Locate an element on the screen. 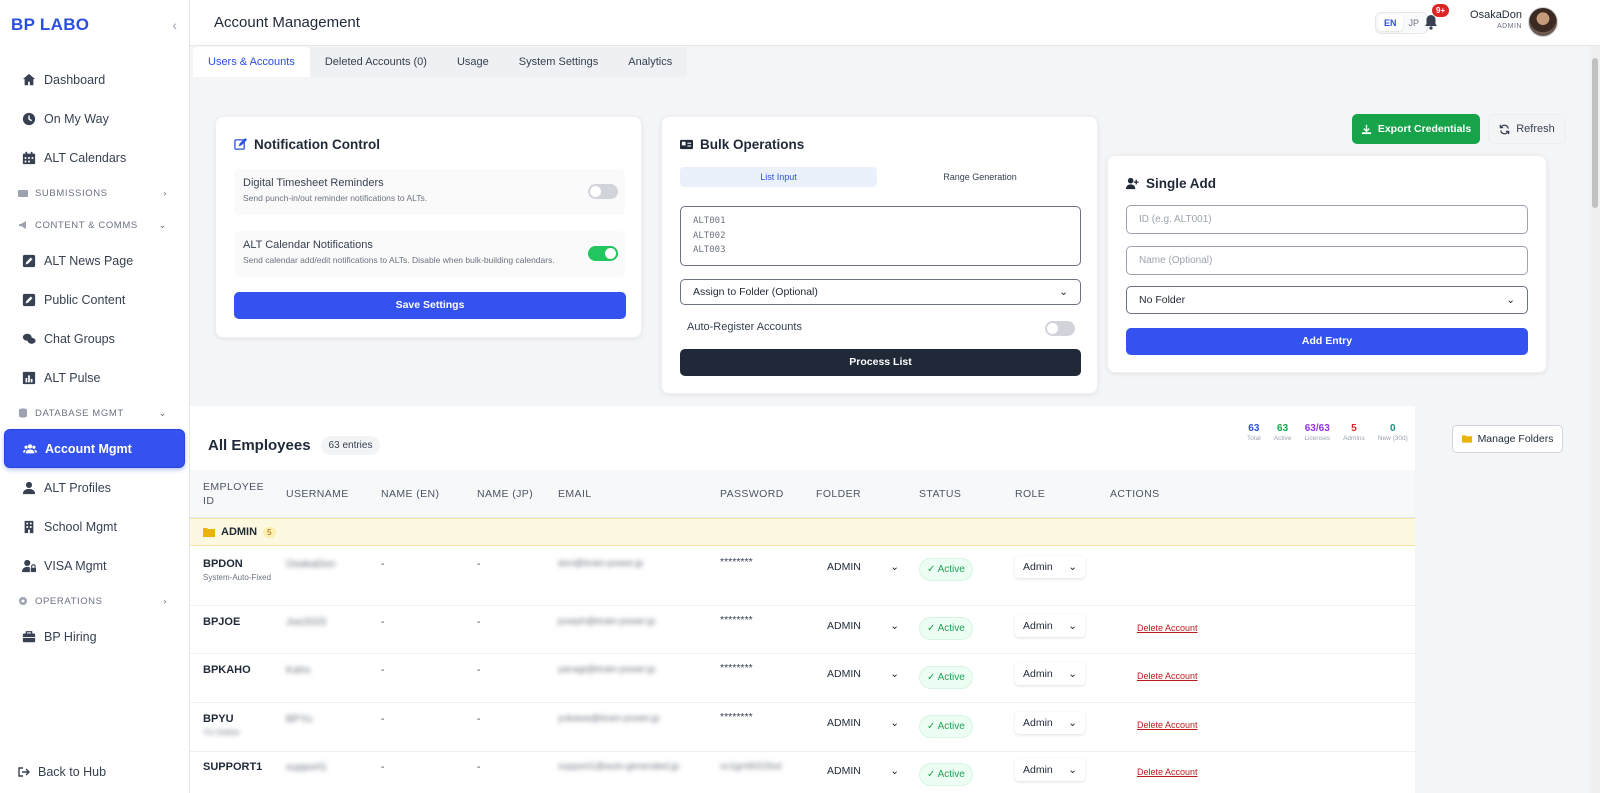  section-database-mgmt: DATABASE MGMT ⌄ is located at coordinates (94, 413).